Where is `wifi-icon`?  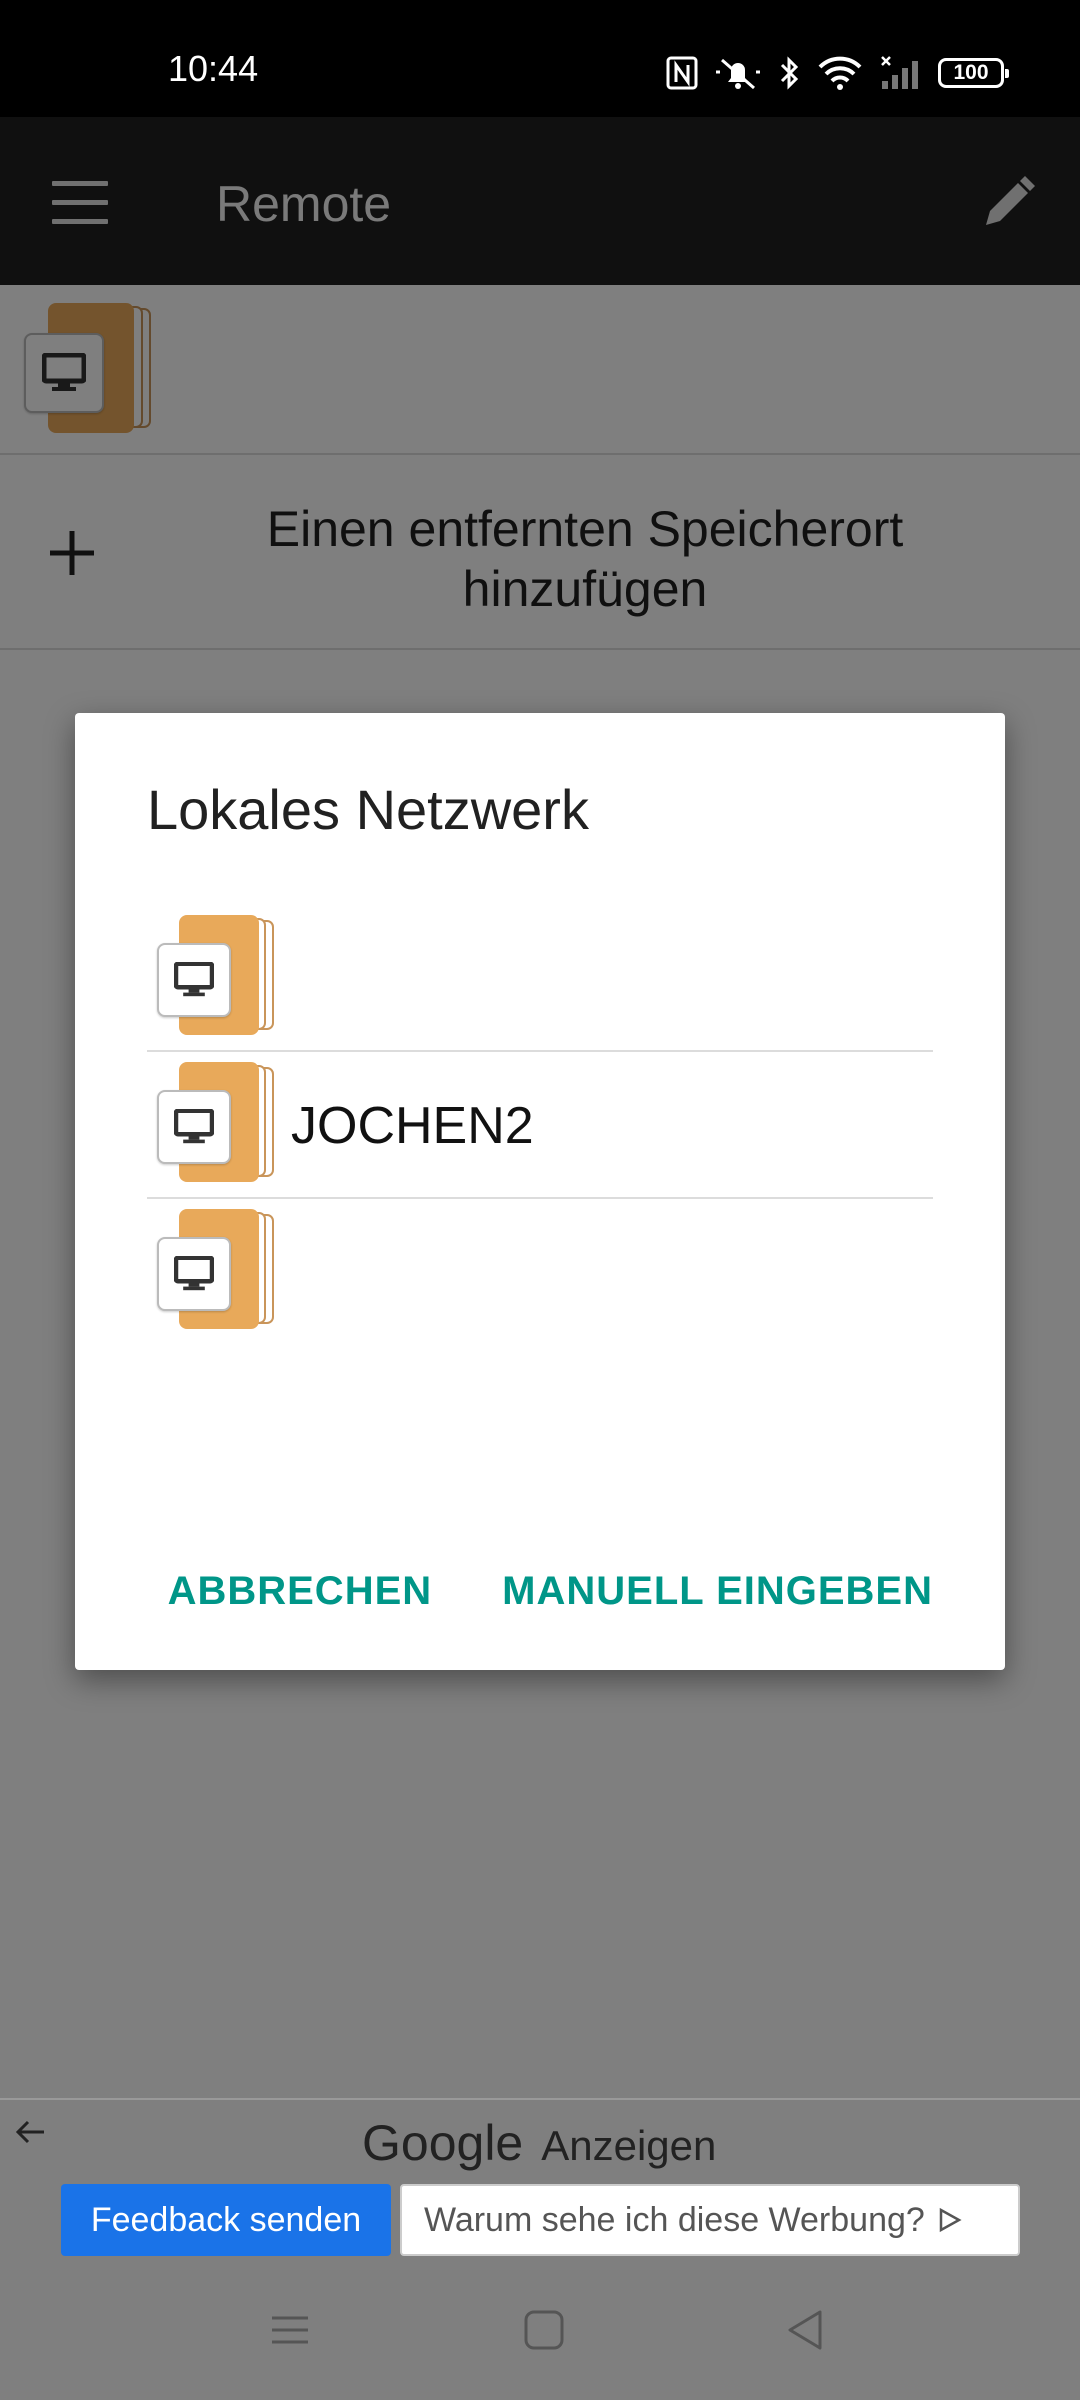 wifi-icon is located at coordinates (840, 73).